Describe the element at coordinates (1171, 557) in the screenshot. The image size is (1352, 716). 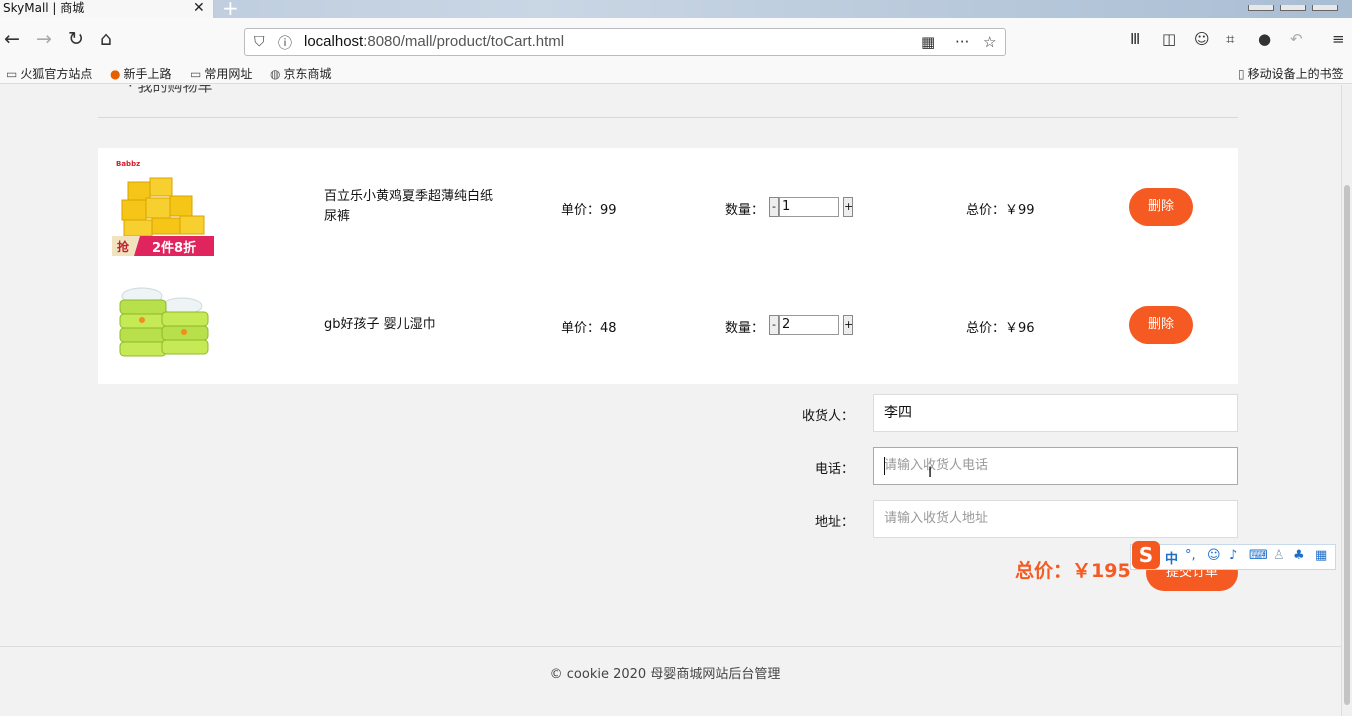
I see `ime-mode-toggle: 中` at that location.